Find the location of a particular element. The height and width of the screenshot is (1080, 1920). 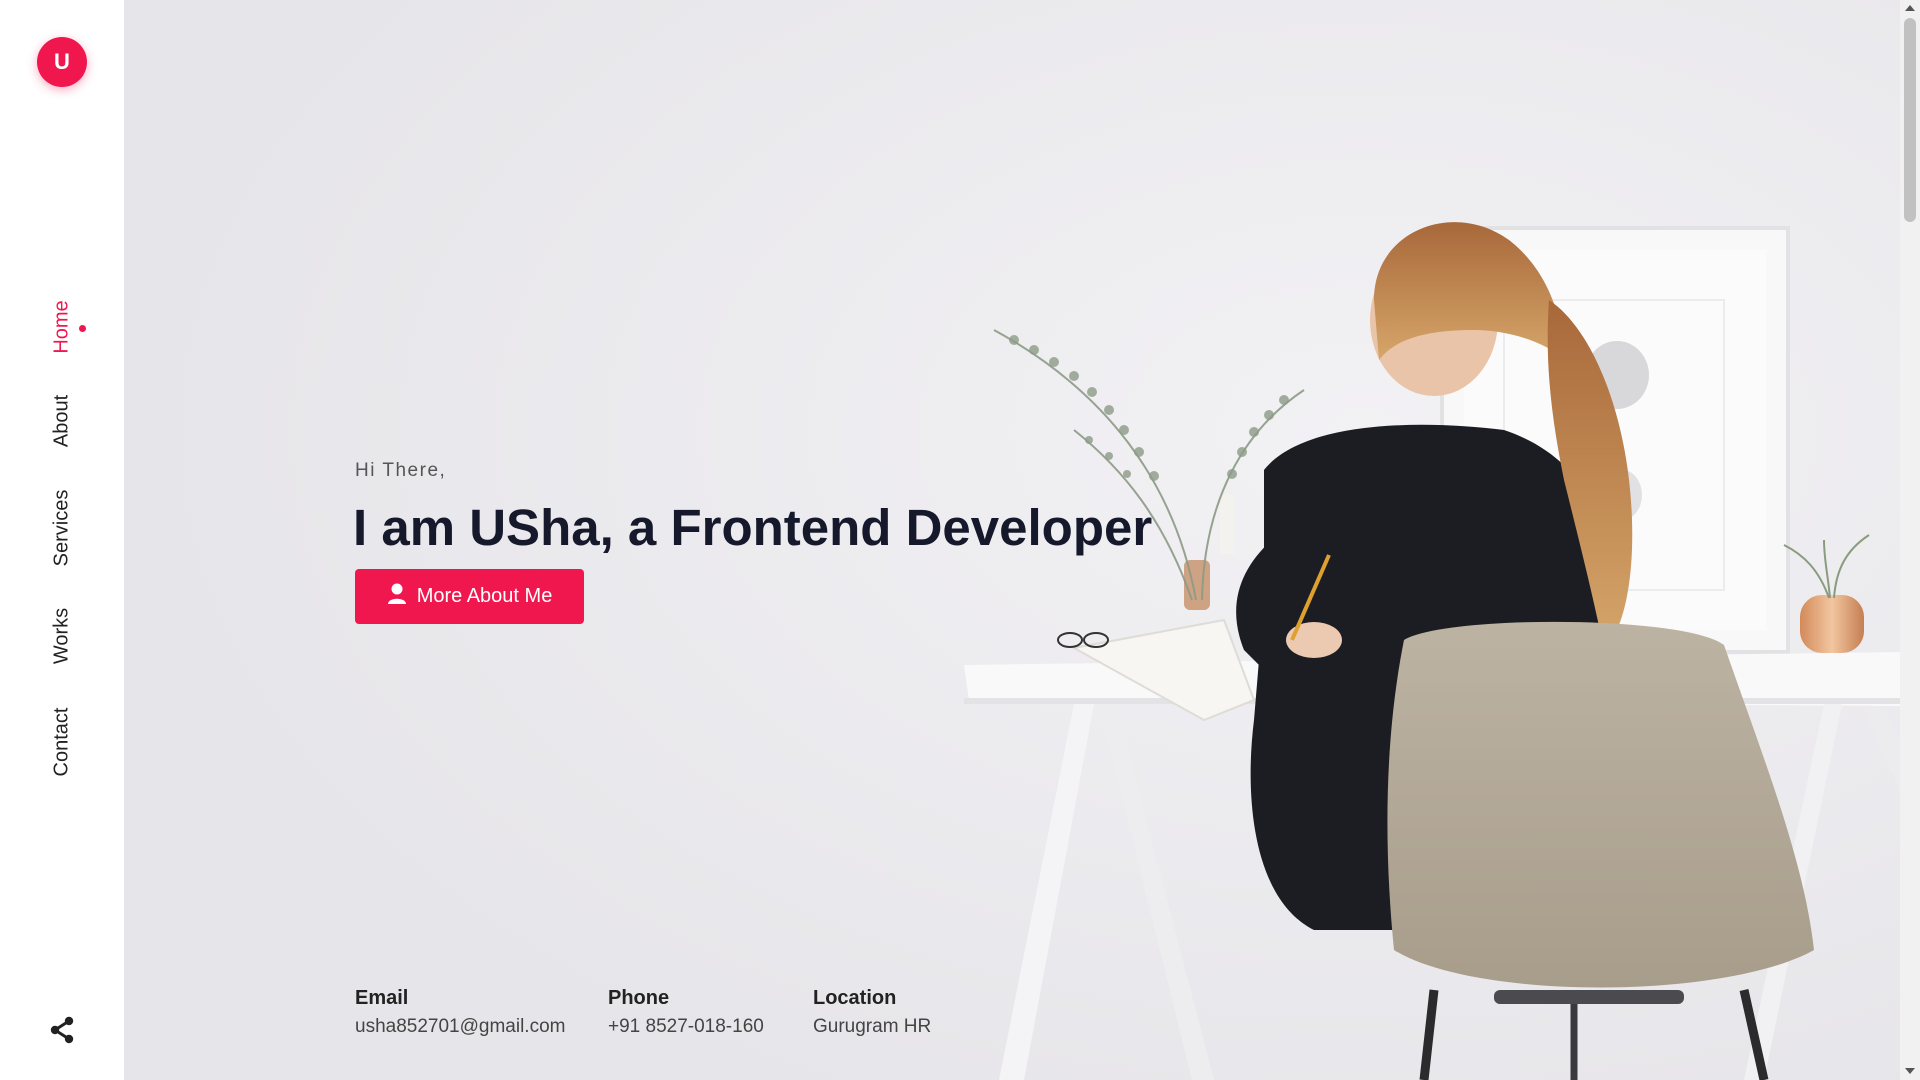

user-icon is located at coordinates (397, 597).